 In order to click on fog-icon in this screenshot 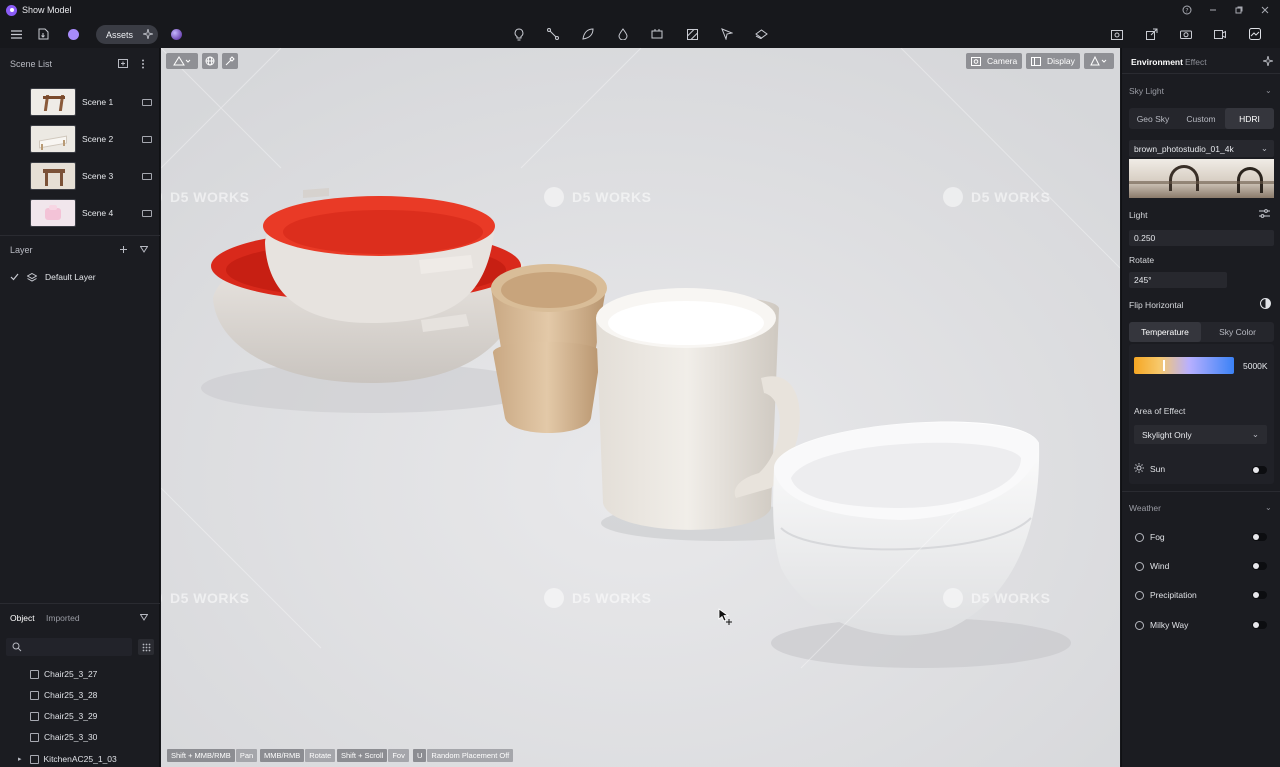, I will do `click(1139, 537)`.